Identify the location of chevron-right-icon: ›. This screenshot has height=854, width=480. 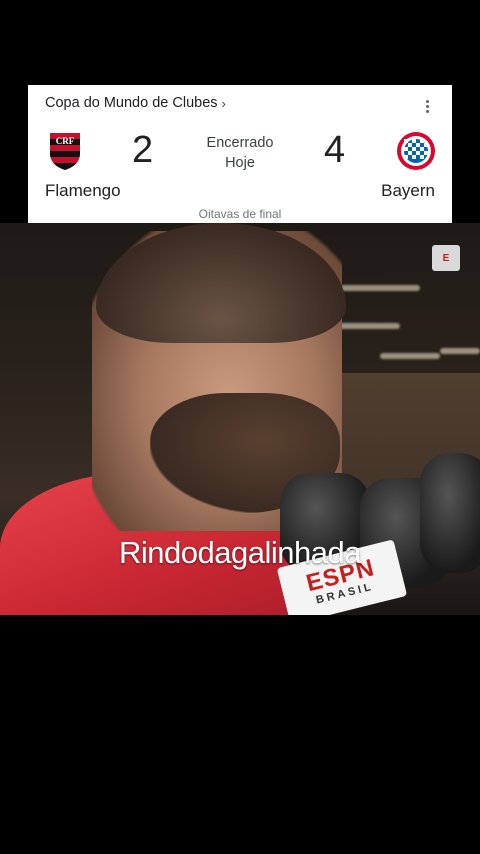
(223, 103).